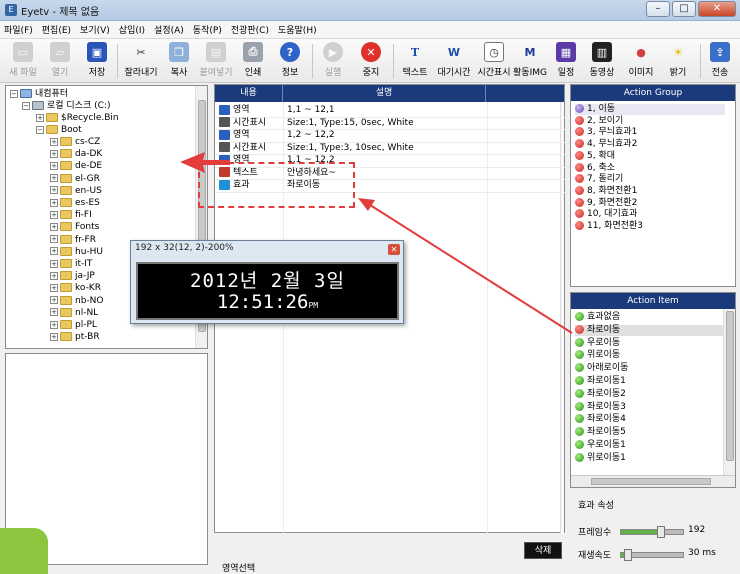 This screenshot has height=574, width=740. Describe the element at coordinates (76, 301) in the screenshot. I see `tree-node-folder: + nb-NO` at that location.